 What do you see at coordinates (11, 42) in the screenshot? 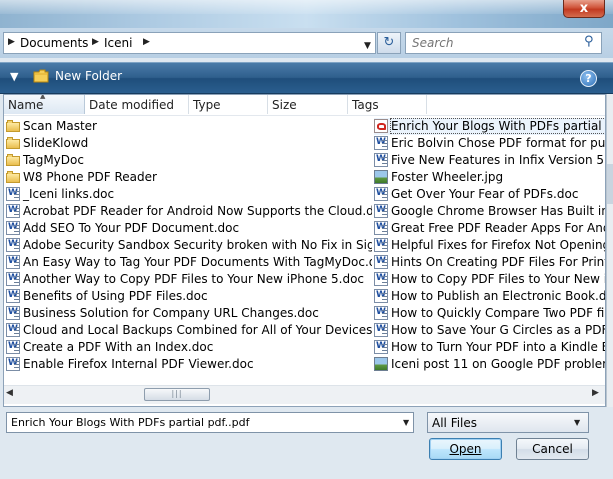
I see `breadcrumb-root-chevron-icon: ▶` at bounding box center [11, 42].